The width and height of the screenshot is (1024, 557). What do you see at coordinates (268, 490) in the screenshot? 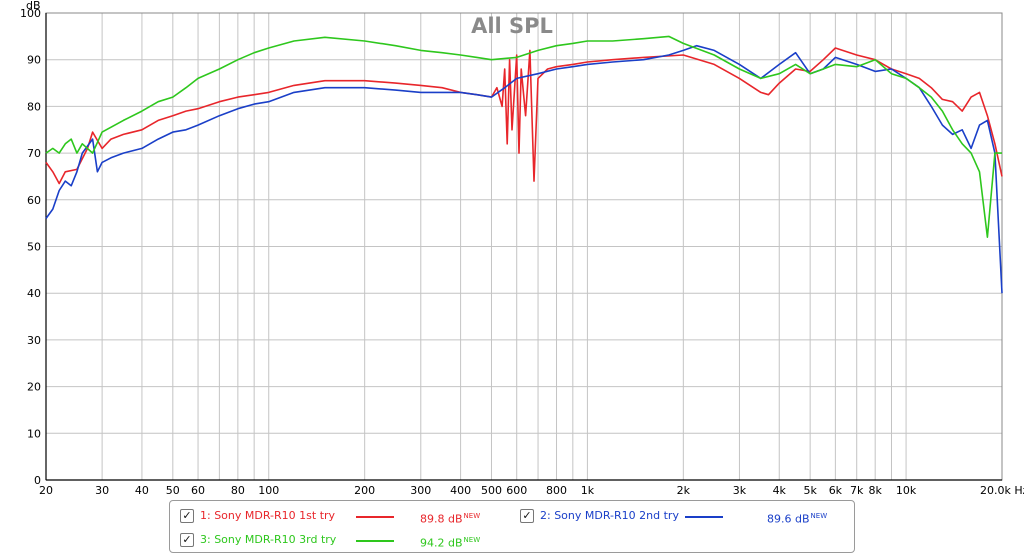
I see `x-tick-label: 100` at bounding box center [268, 490].